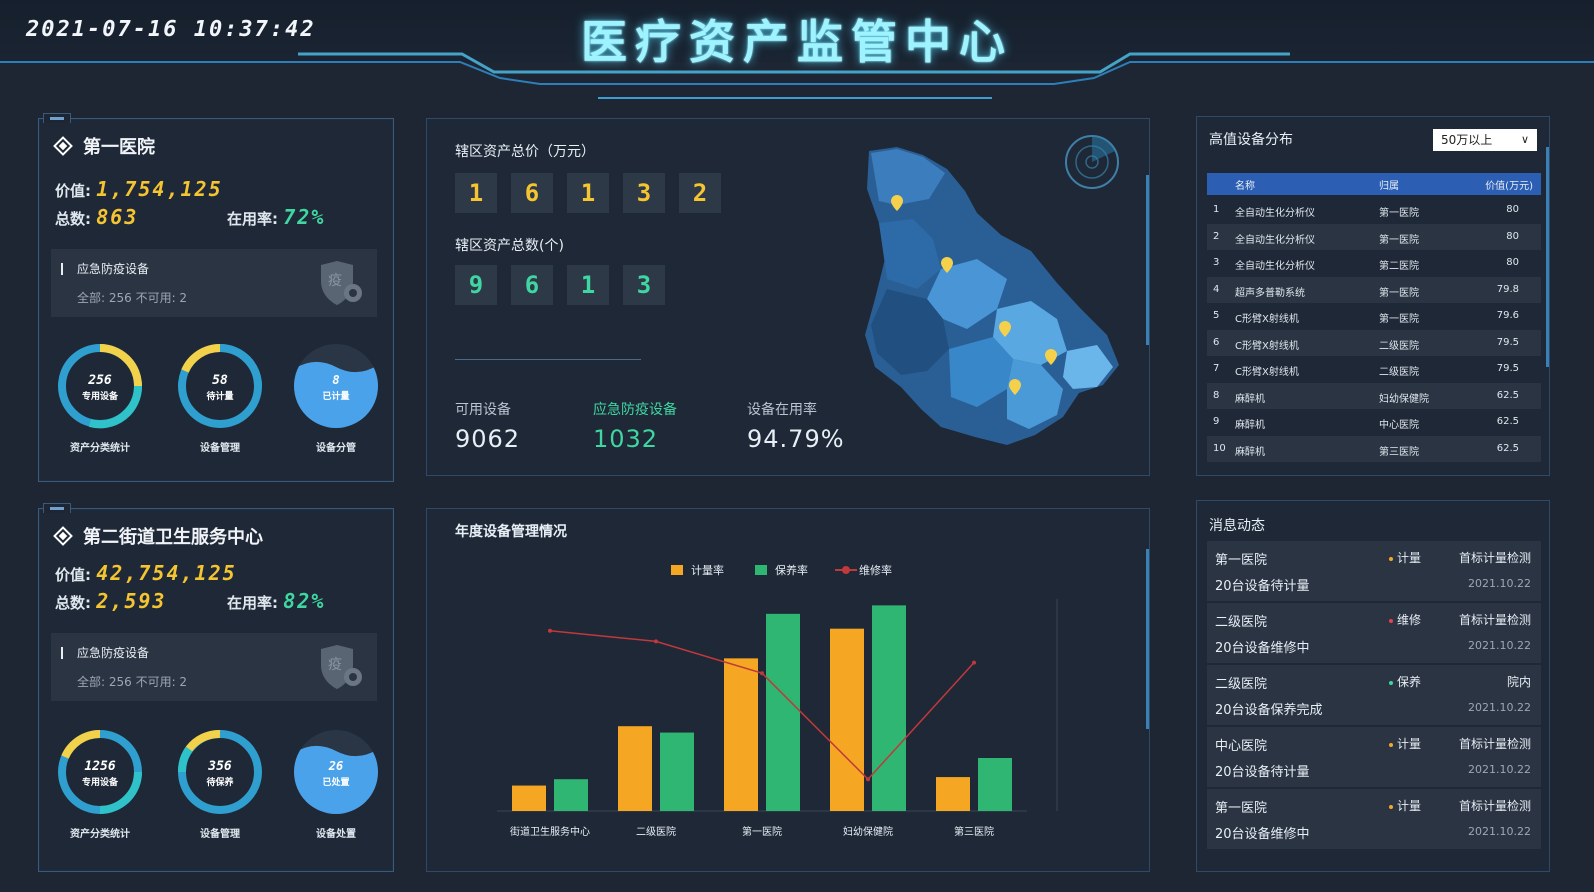 This screenshot has height=892, width=1594. I want to click on ring-label: 设备管理, so click(220, 448).